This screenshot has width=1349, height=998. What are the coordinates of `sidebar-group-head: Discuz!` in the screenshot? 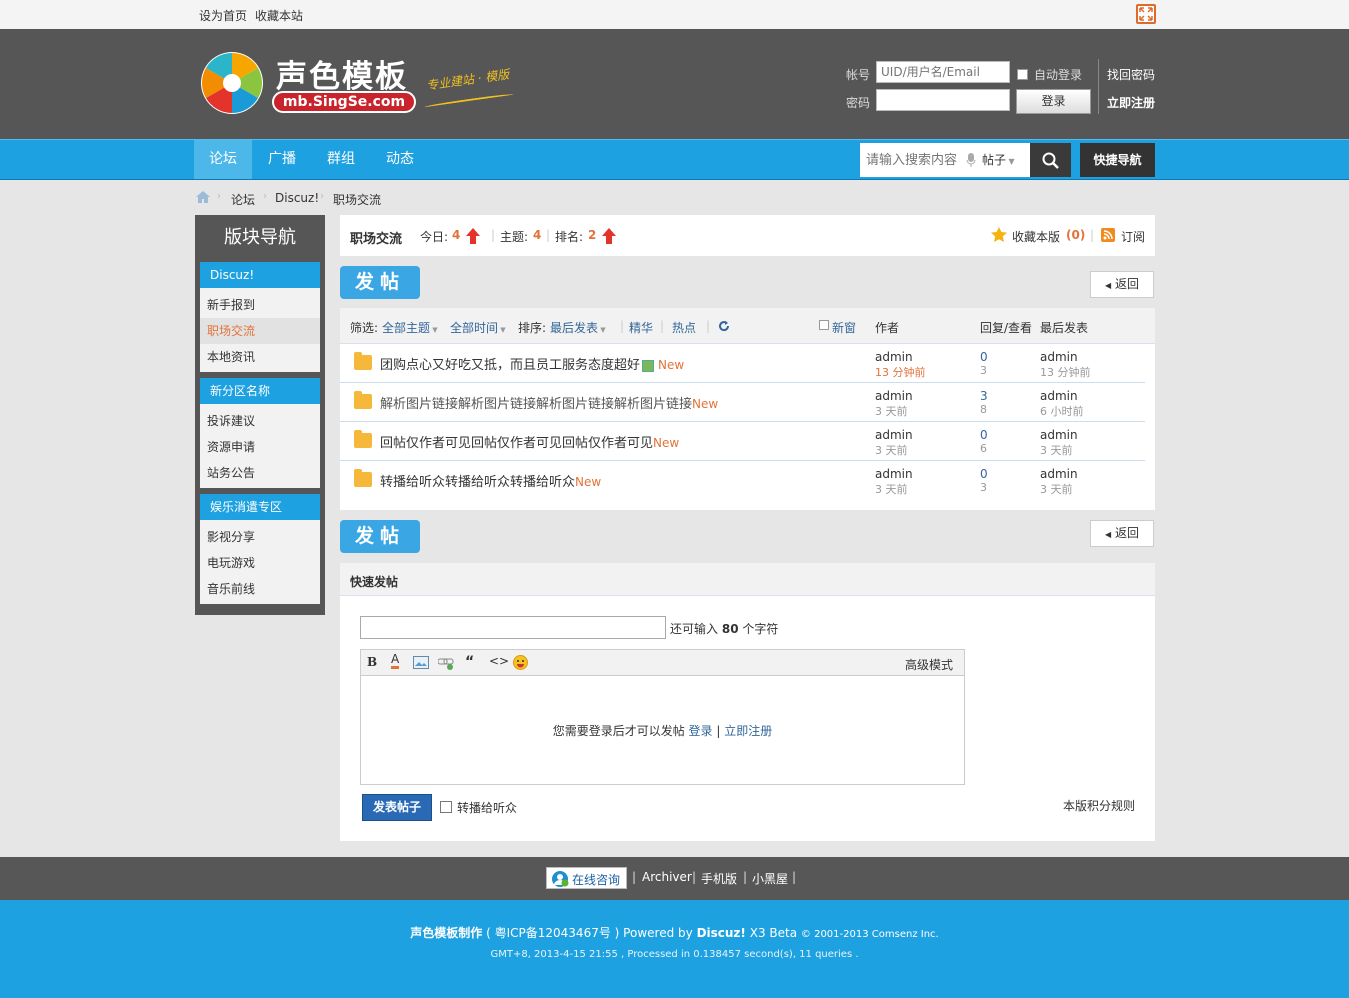 It's located at (260, 275).